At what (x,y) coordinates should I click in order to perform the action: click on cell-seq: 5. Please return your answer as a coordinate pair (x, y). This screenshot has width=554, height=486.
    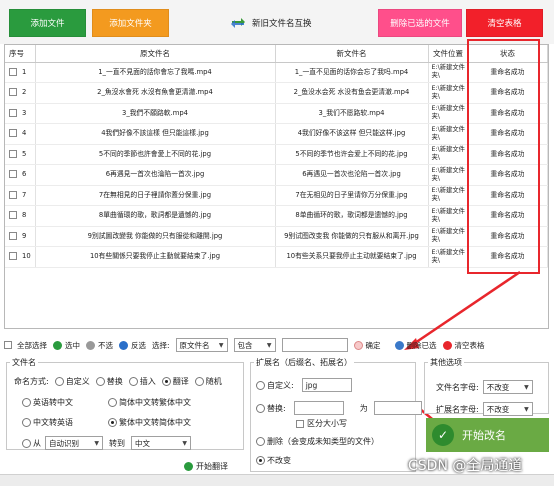
    Looking at the image, I should click on (20, 154).